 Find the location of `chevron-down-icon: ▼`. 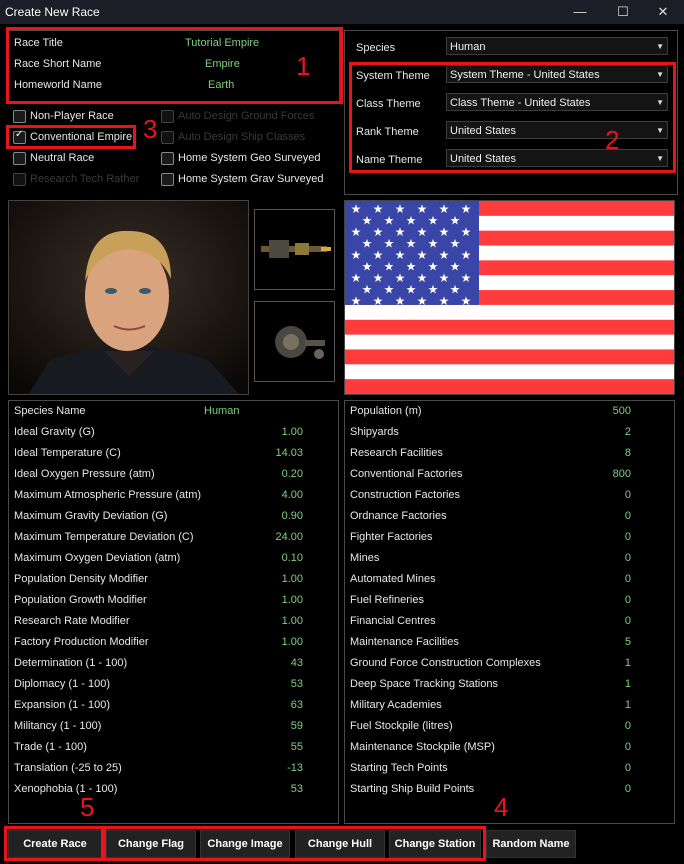

chevron-down-icon: ▼ is located at coordinates (660, 46).